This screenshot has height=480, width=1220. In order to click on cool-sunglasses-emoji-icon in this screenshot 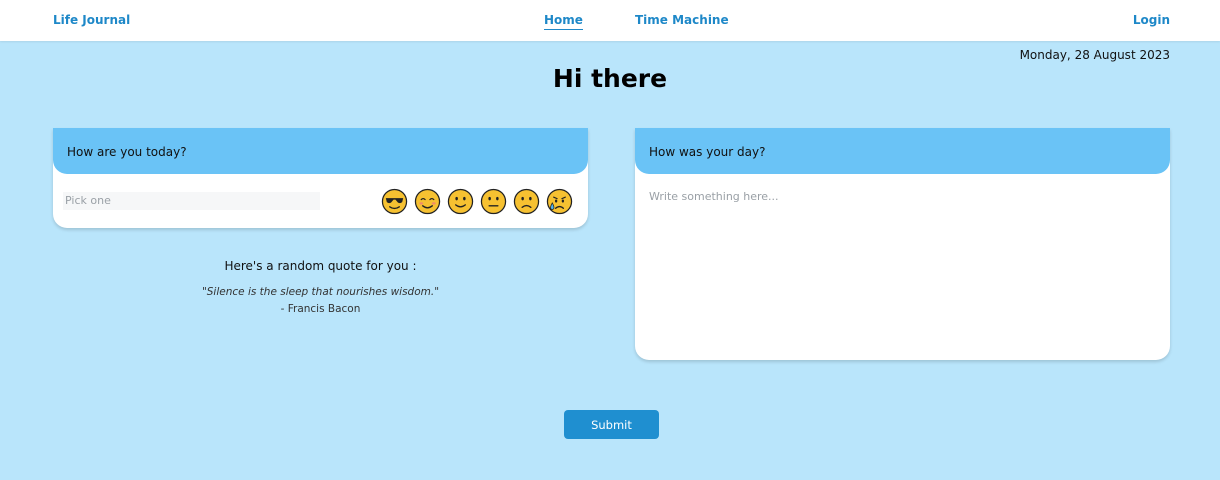, I will do `click(394, 201)`.